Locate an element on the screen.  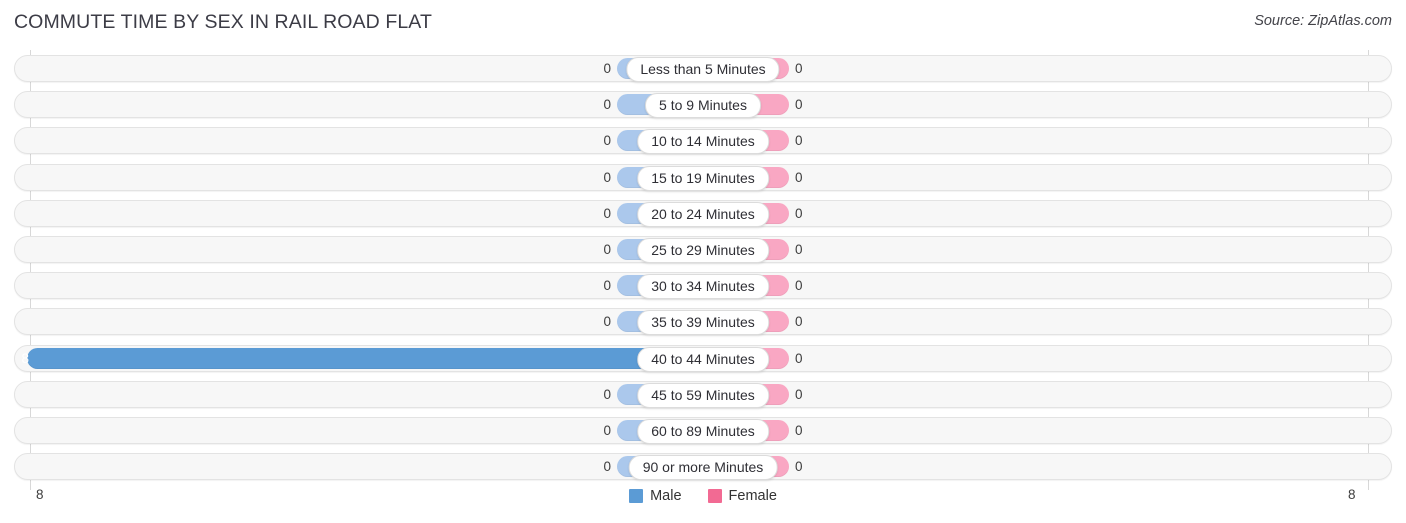
table-row: 0 0 30 to 34 Minutes is located at coordinates (703, 286).